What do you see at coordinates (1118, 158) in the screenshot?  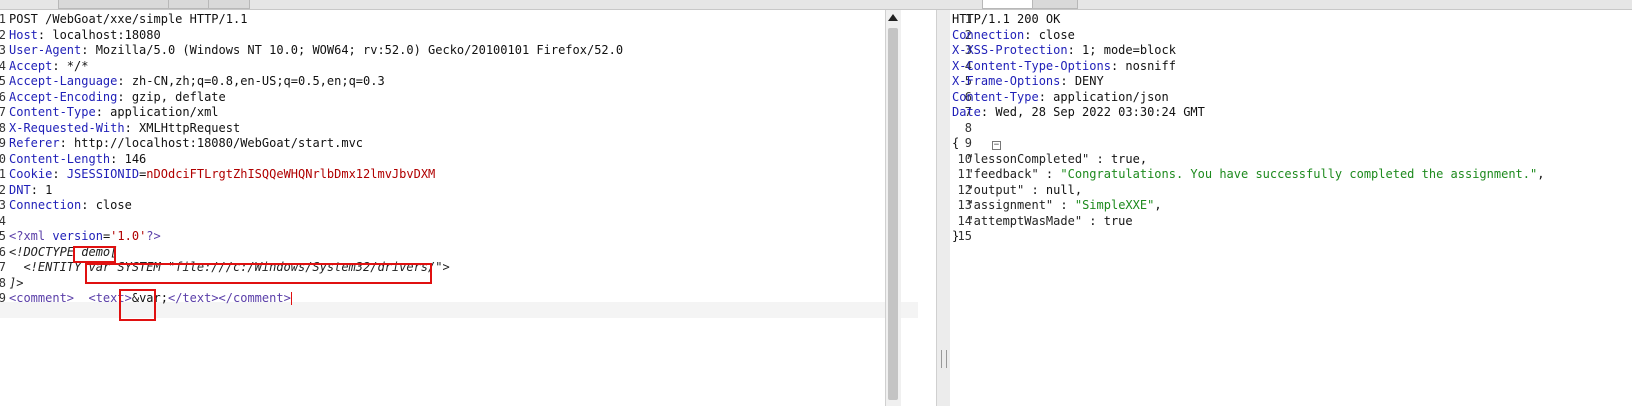 I see `token: : true,` at bounding box center [1118, 158].